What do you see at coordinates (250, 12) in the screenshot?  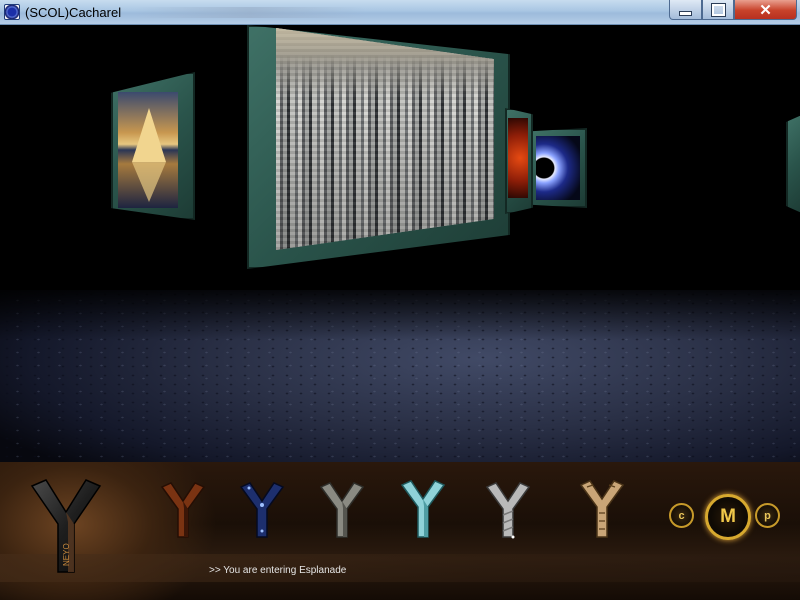 I see `title-blurred-text` at bounding box center [250, 12].